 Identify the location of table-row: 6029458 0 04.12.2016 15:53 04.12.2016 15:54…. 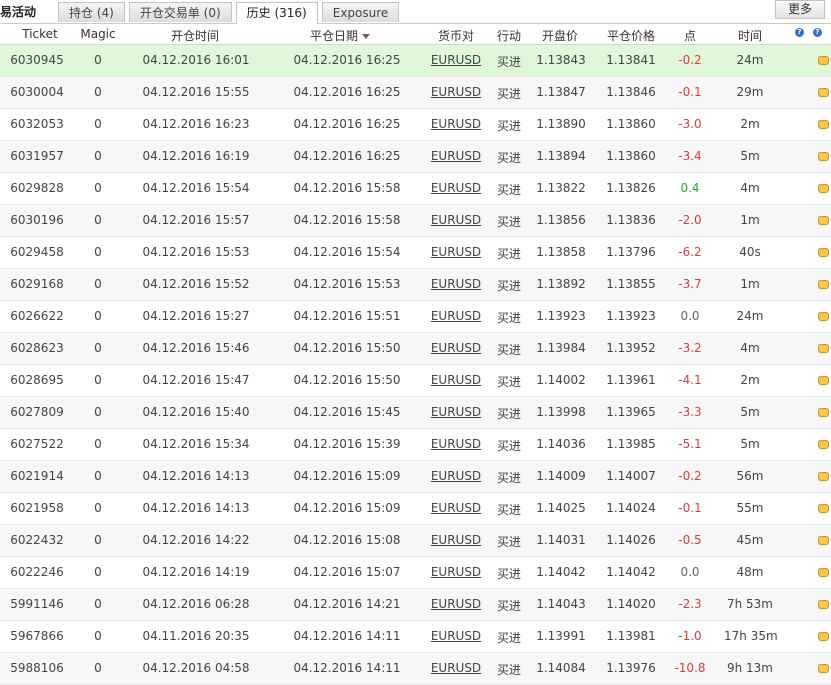
(415, 253).